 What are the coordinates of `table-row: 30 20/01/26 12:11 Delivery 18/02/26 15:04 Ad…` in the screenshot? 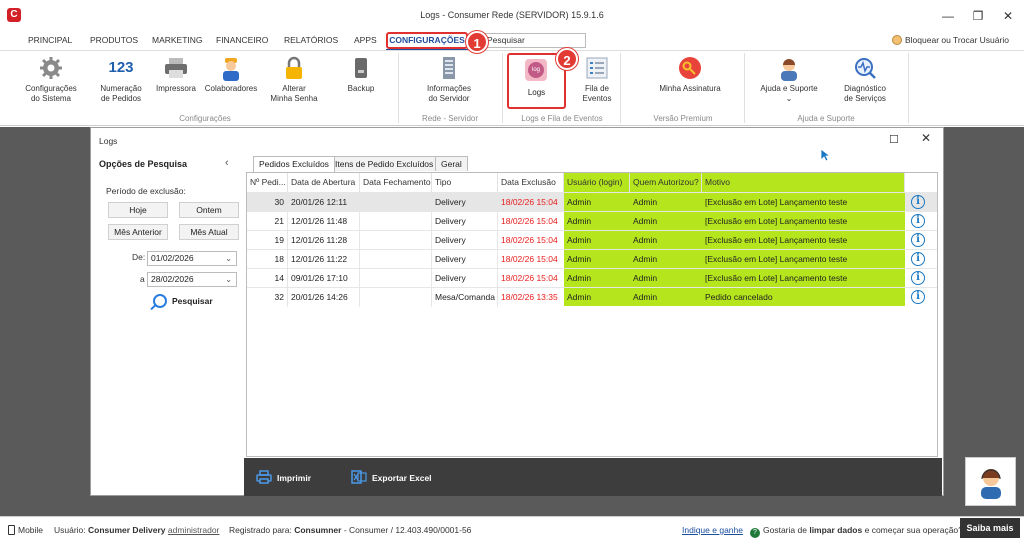 It's located at (592, 202).